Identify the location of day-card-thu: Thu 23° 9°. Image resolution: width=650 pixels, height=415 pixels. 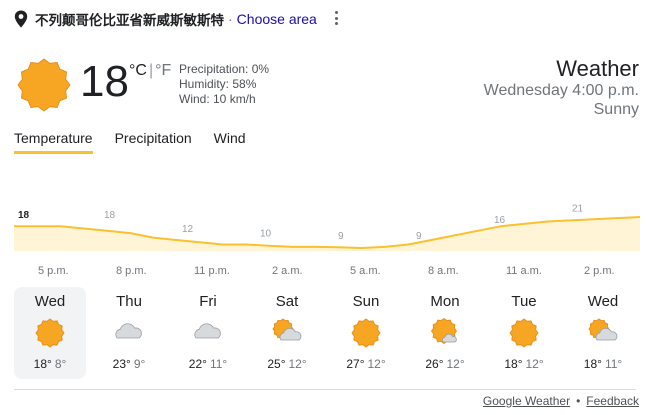
(129, 333).